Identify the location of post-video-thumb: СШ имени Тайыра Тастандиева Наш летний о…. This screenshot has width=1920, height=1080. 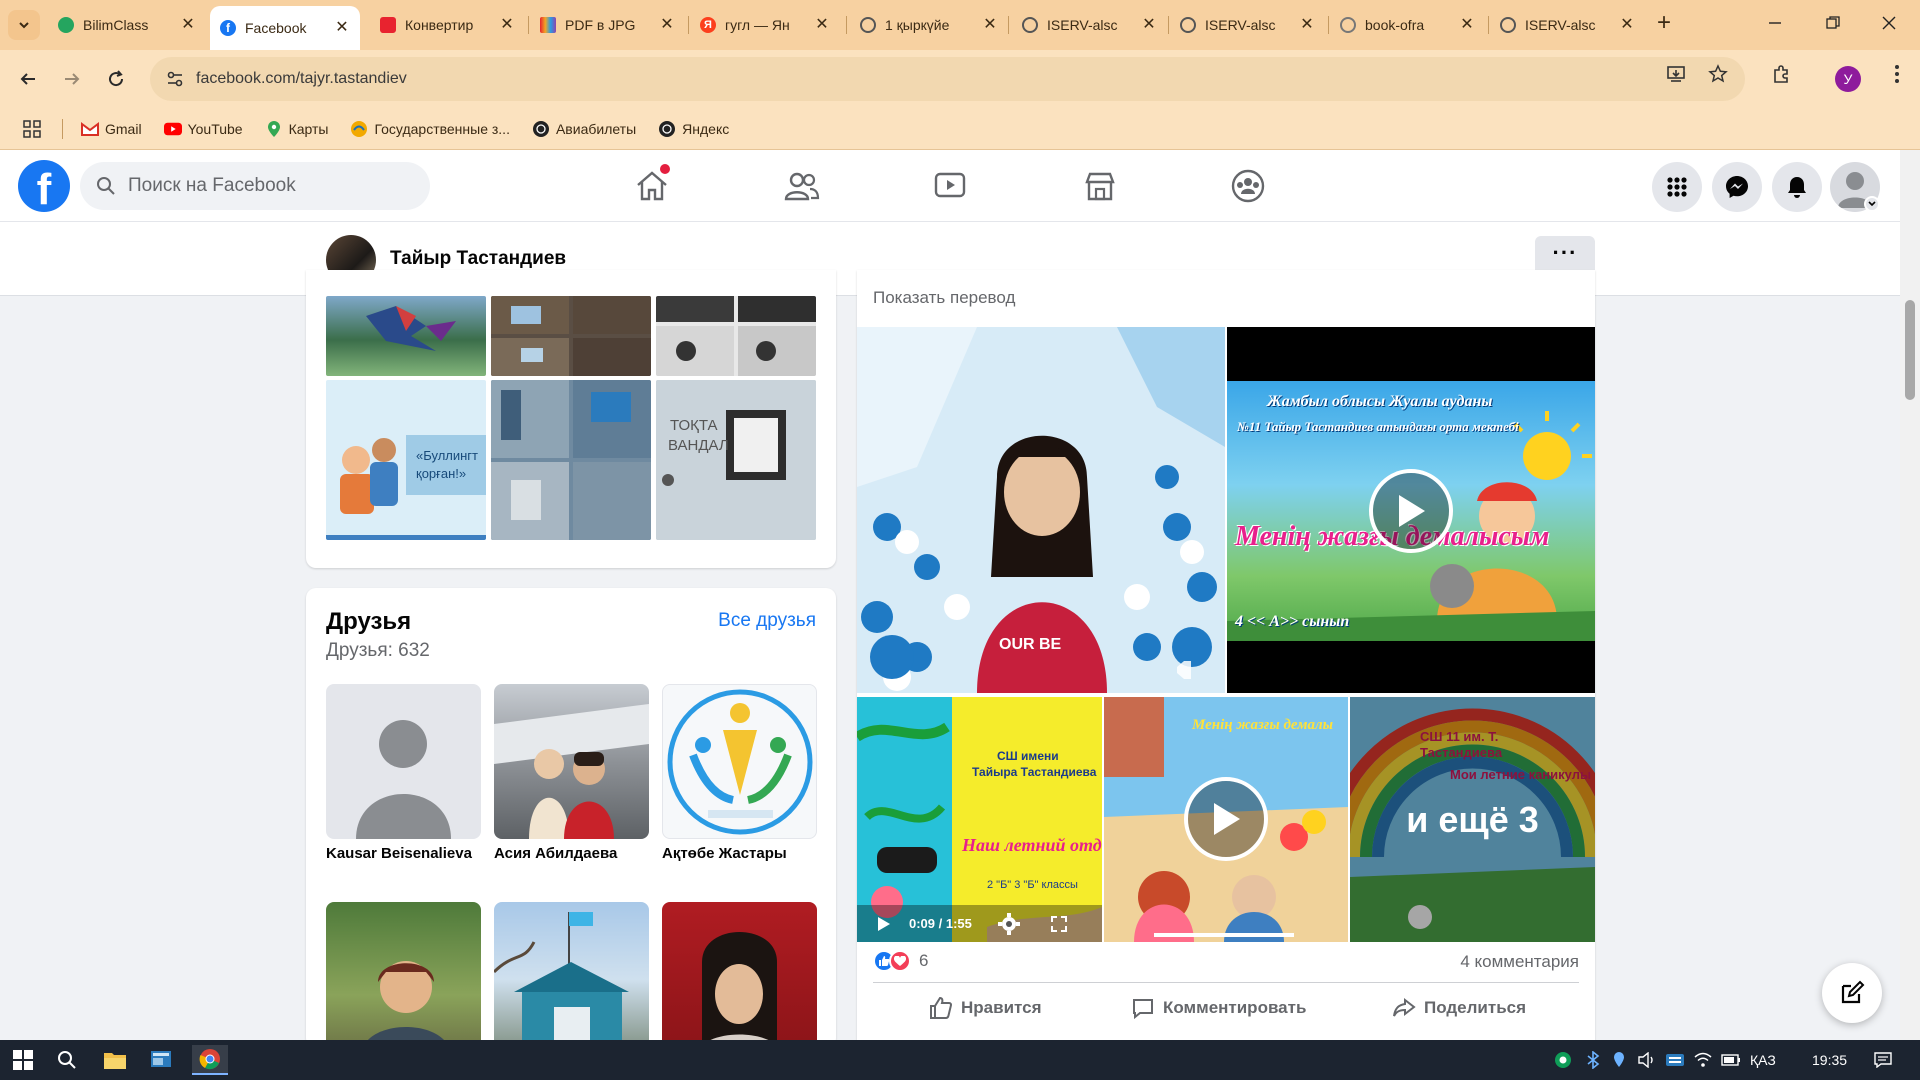
(979, 819).